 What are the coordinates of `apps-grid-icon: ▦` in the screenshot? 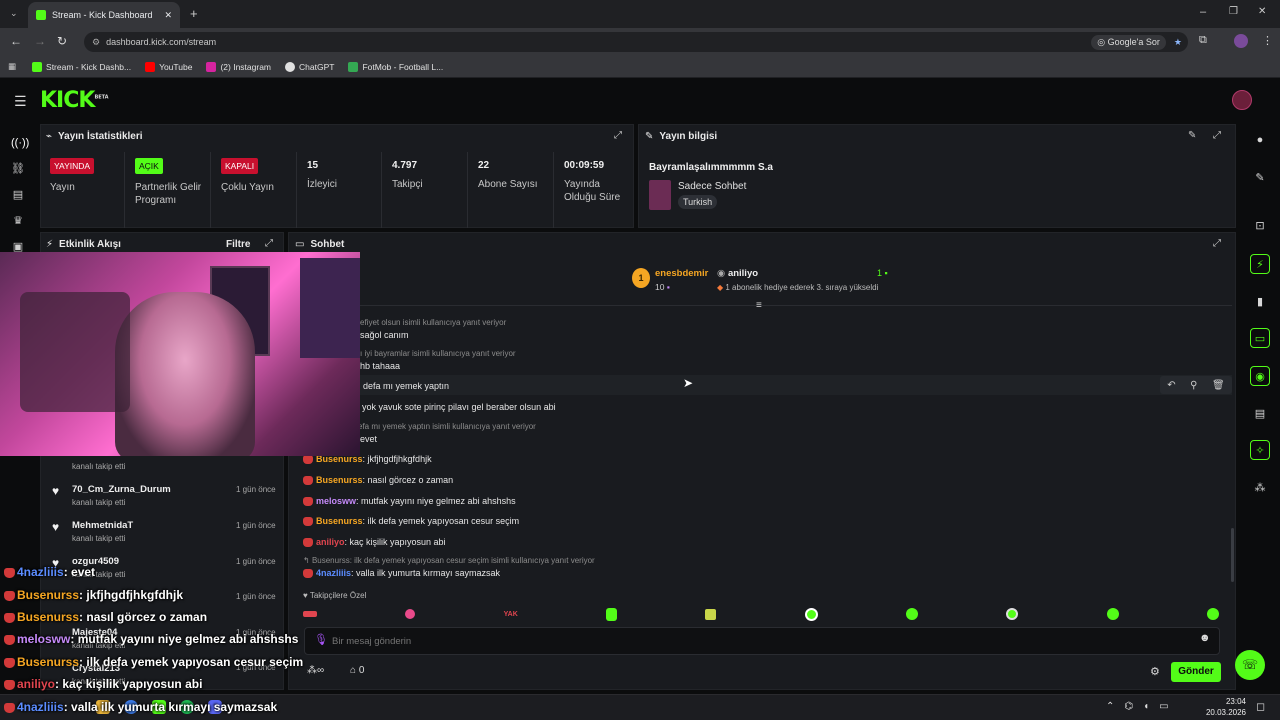 It's located at (12, 66).